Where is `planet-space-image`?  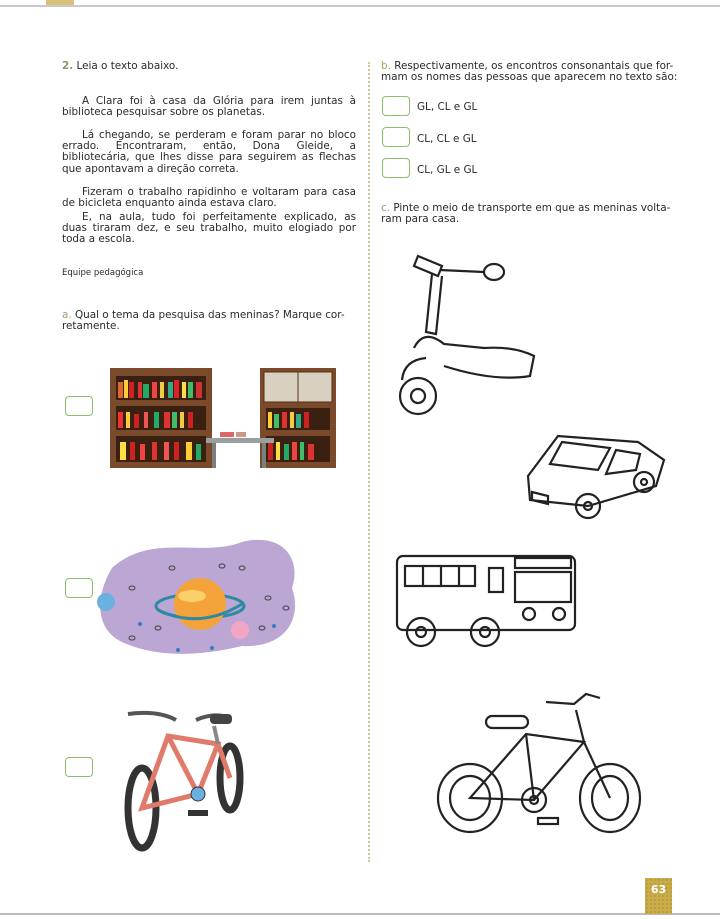 planet-space-image is located at coordinates (196, 596).